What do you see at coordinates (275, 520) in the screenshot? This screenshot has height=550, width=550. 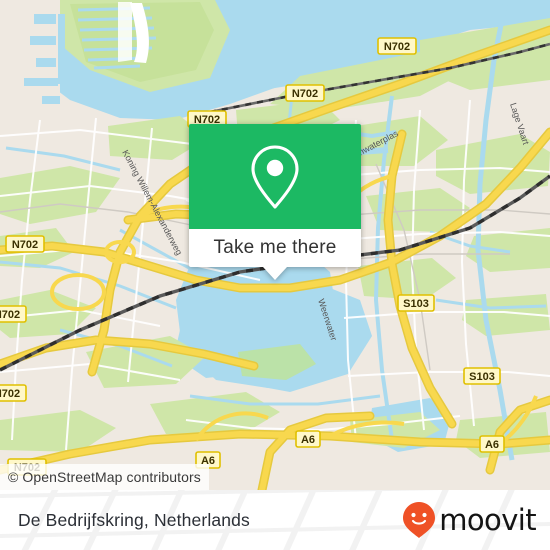 I see `footer-bar: De Bedrijfskring, Netherlands moovit` at bounding box center [275, 520].